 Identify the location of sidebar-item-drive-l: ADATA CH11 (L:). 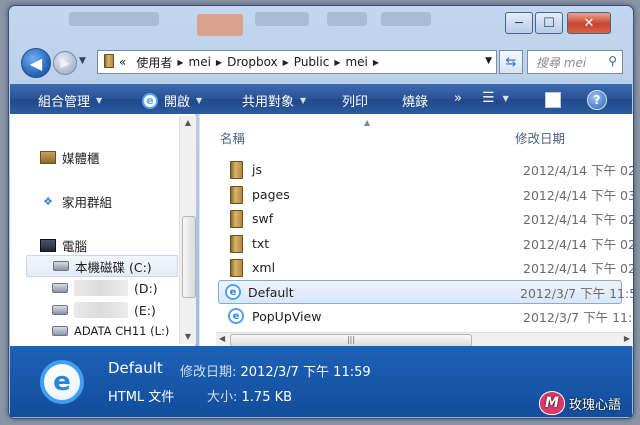
(110, 331).